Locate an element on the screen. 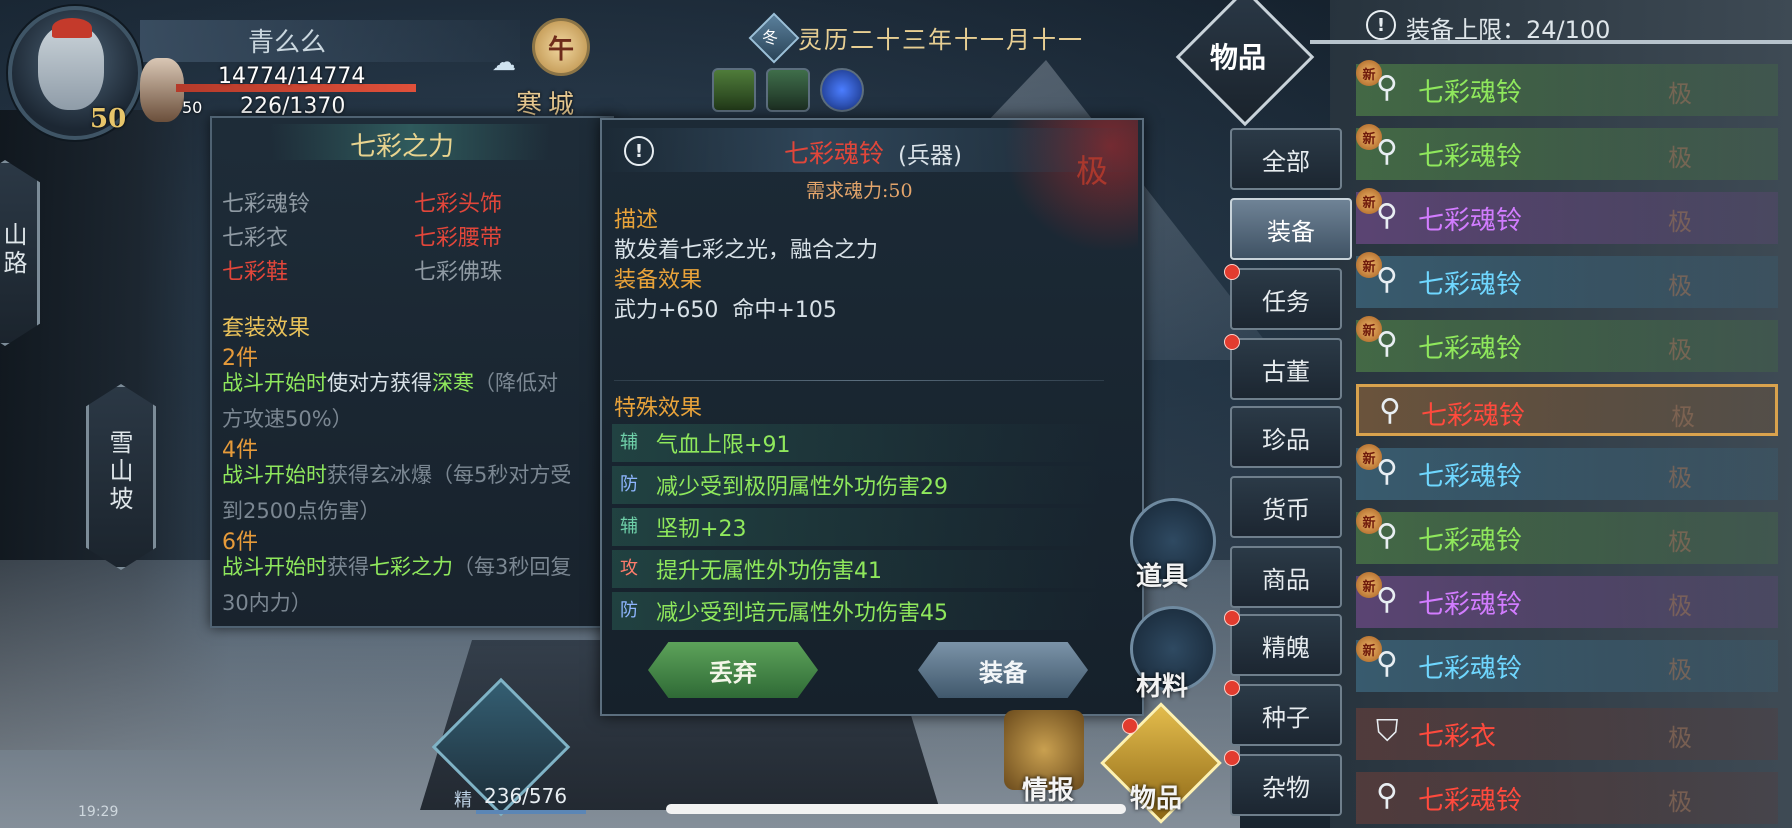 The height and width of the screenshot is (828, 1792). affix-text: 提升无属性外功伤害41 is located at coordinates (769, 571).